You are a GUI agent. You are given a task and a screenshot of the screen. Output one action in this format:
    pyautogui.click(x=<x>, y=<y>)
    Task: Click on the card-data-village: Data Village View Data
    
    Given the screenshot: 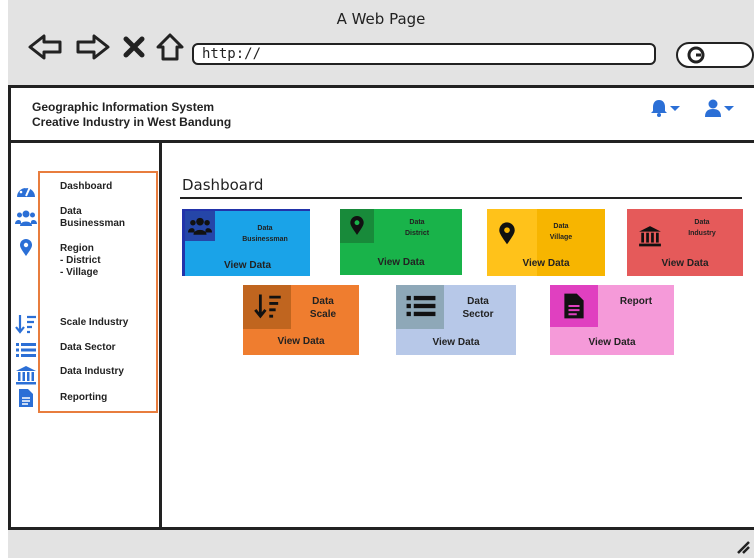 What is the action you would take?
    pyautogui.click(x=546, y=242)
    